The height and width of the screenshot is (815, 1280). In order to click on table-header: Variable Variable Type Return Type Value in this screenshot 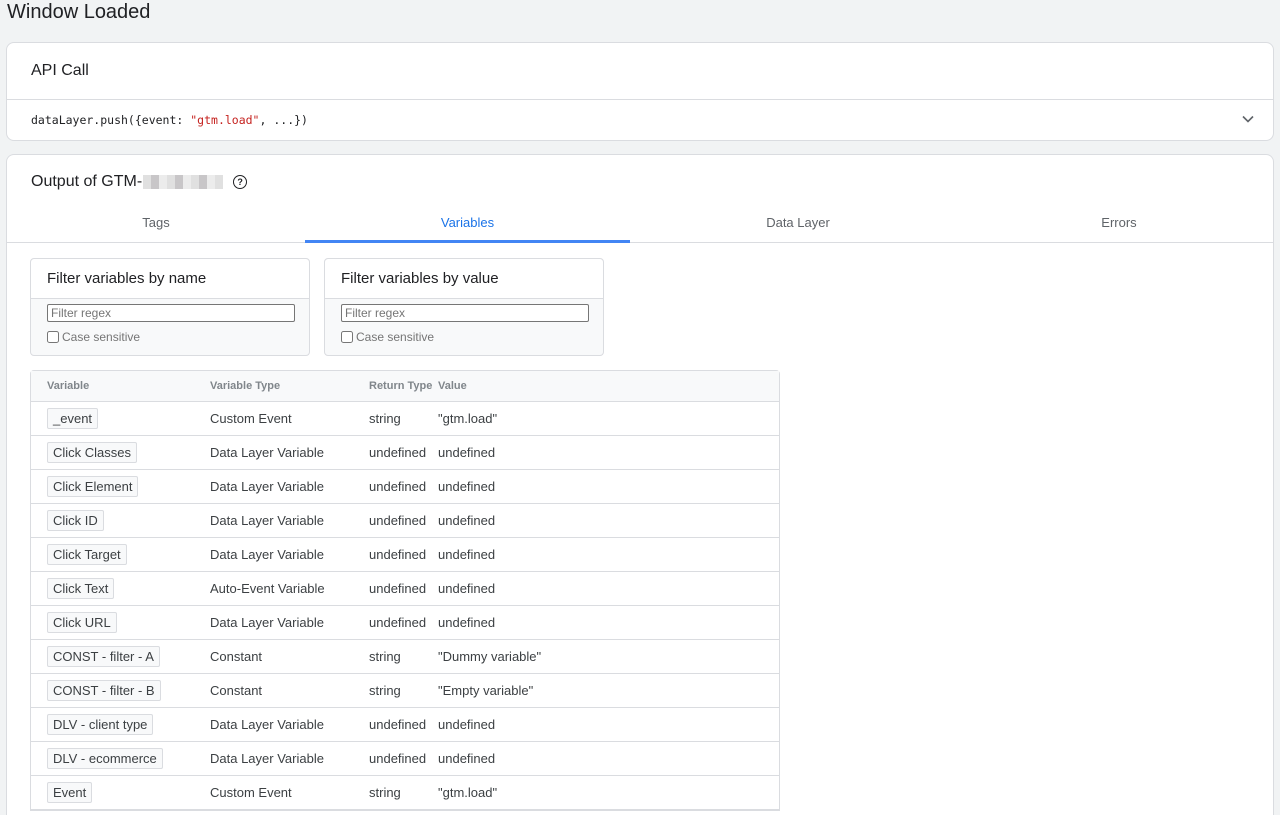, I will do `click(405, 386)`.